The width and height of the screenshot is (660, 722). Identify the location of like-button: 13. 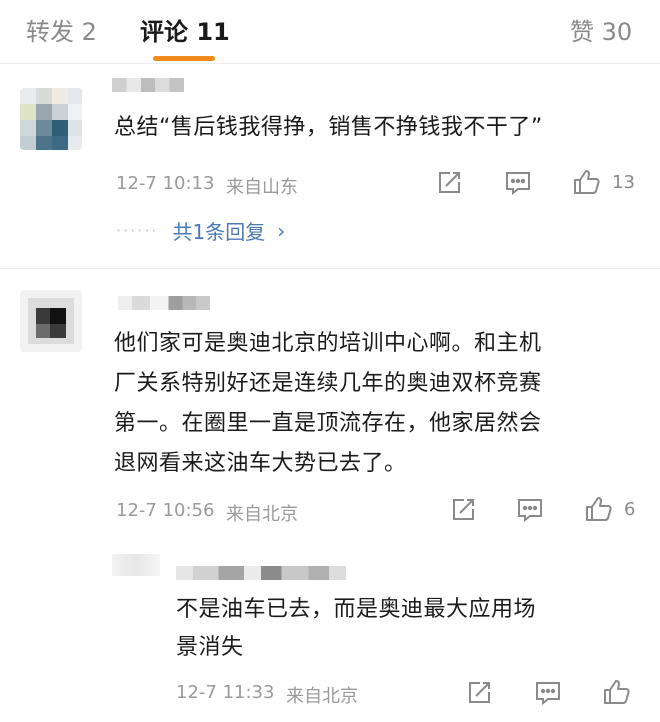
(603, 182).